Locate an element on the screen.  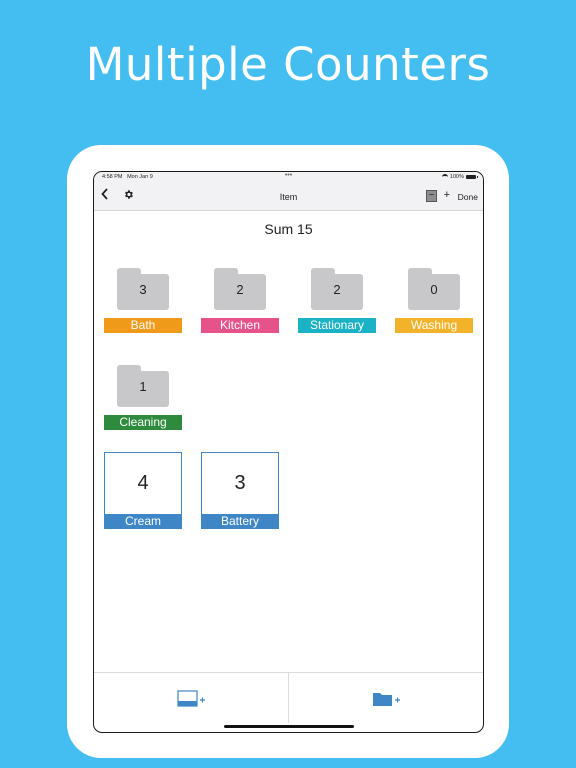
folder-label: Bath is located at coordinates (143, 325).